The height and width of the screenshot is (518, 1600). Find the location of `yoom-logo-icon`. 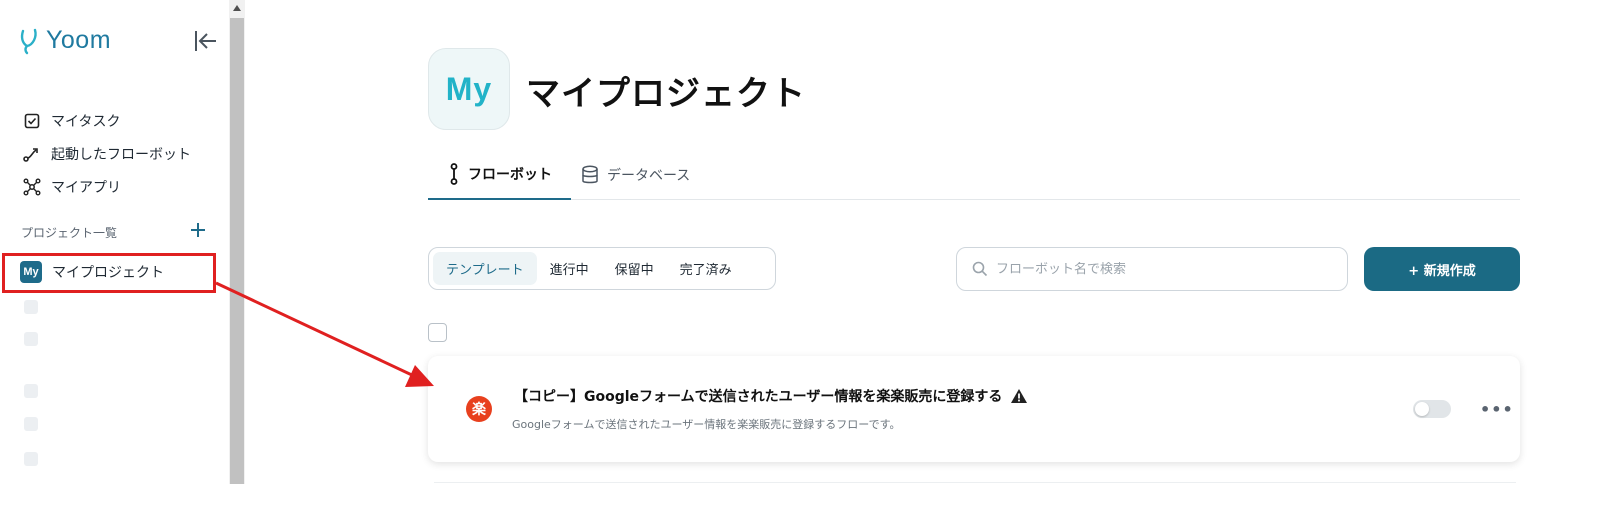

yoom-logo-icon is located at coordinates (28, 41).